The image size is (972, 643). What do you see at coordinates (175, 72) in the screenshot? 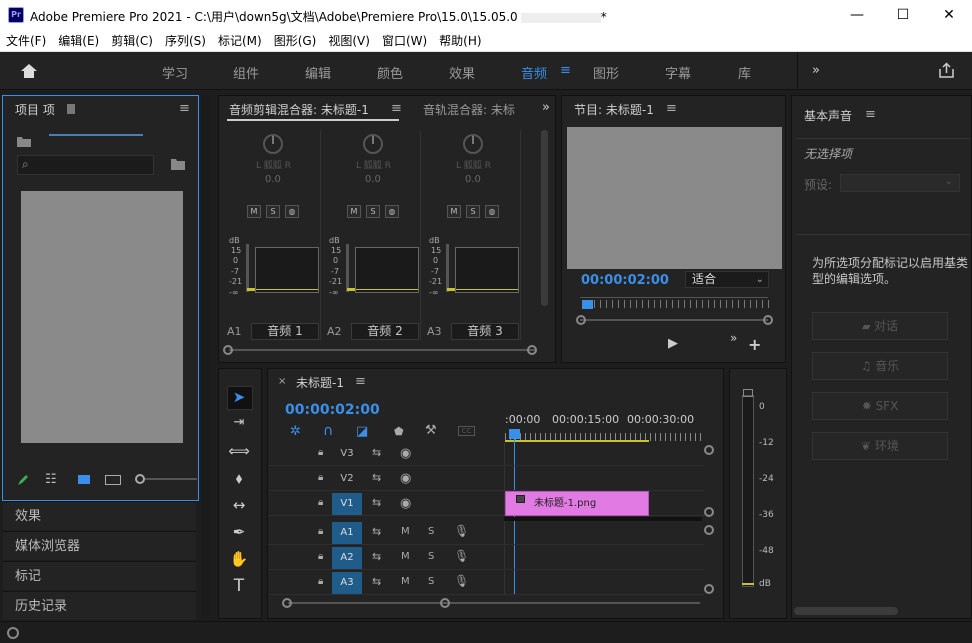
I see `workspace-learning: 学习` at bounding box center [175, 72].